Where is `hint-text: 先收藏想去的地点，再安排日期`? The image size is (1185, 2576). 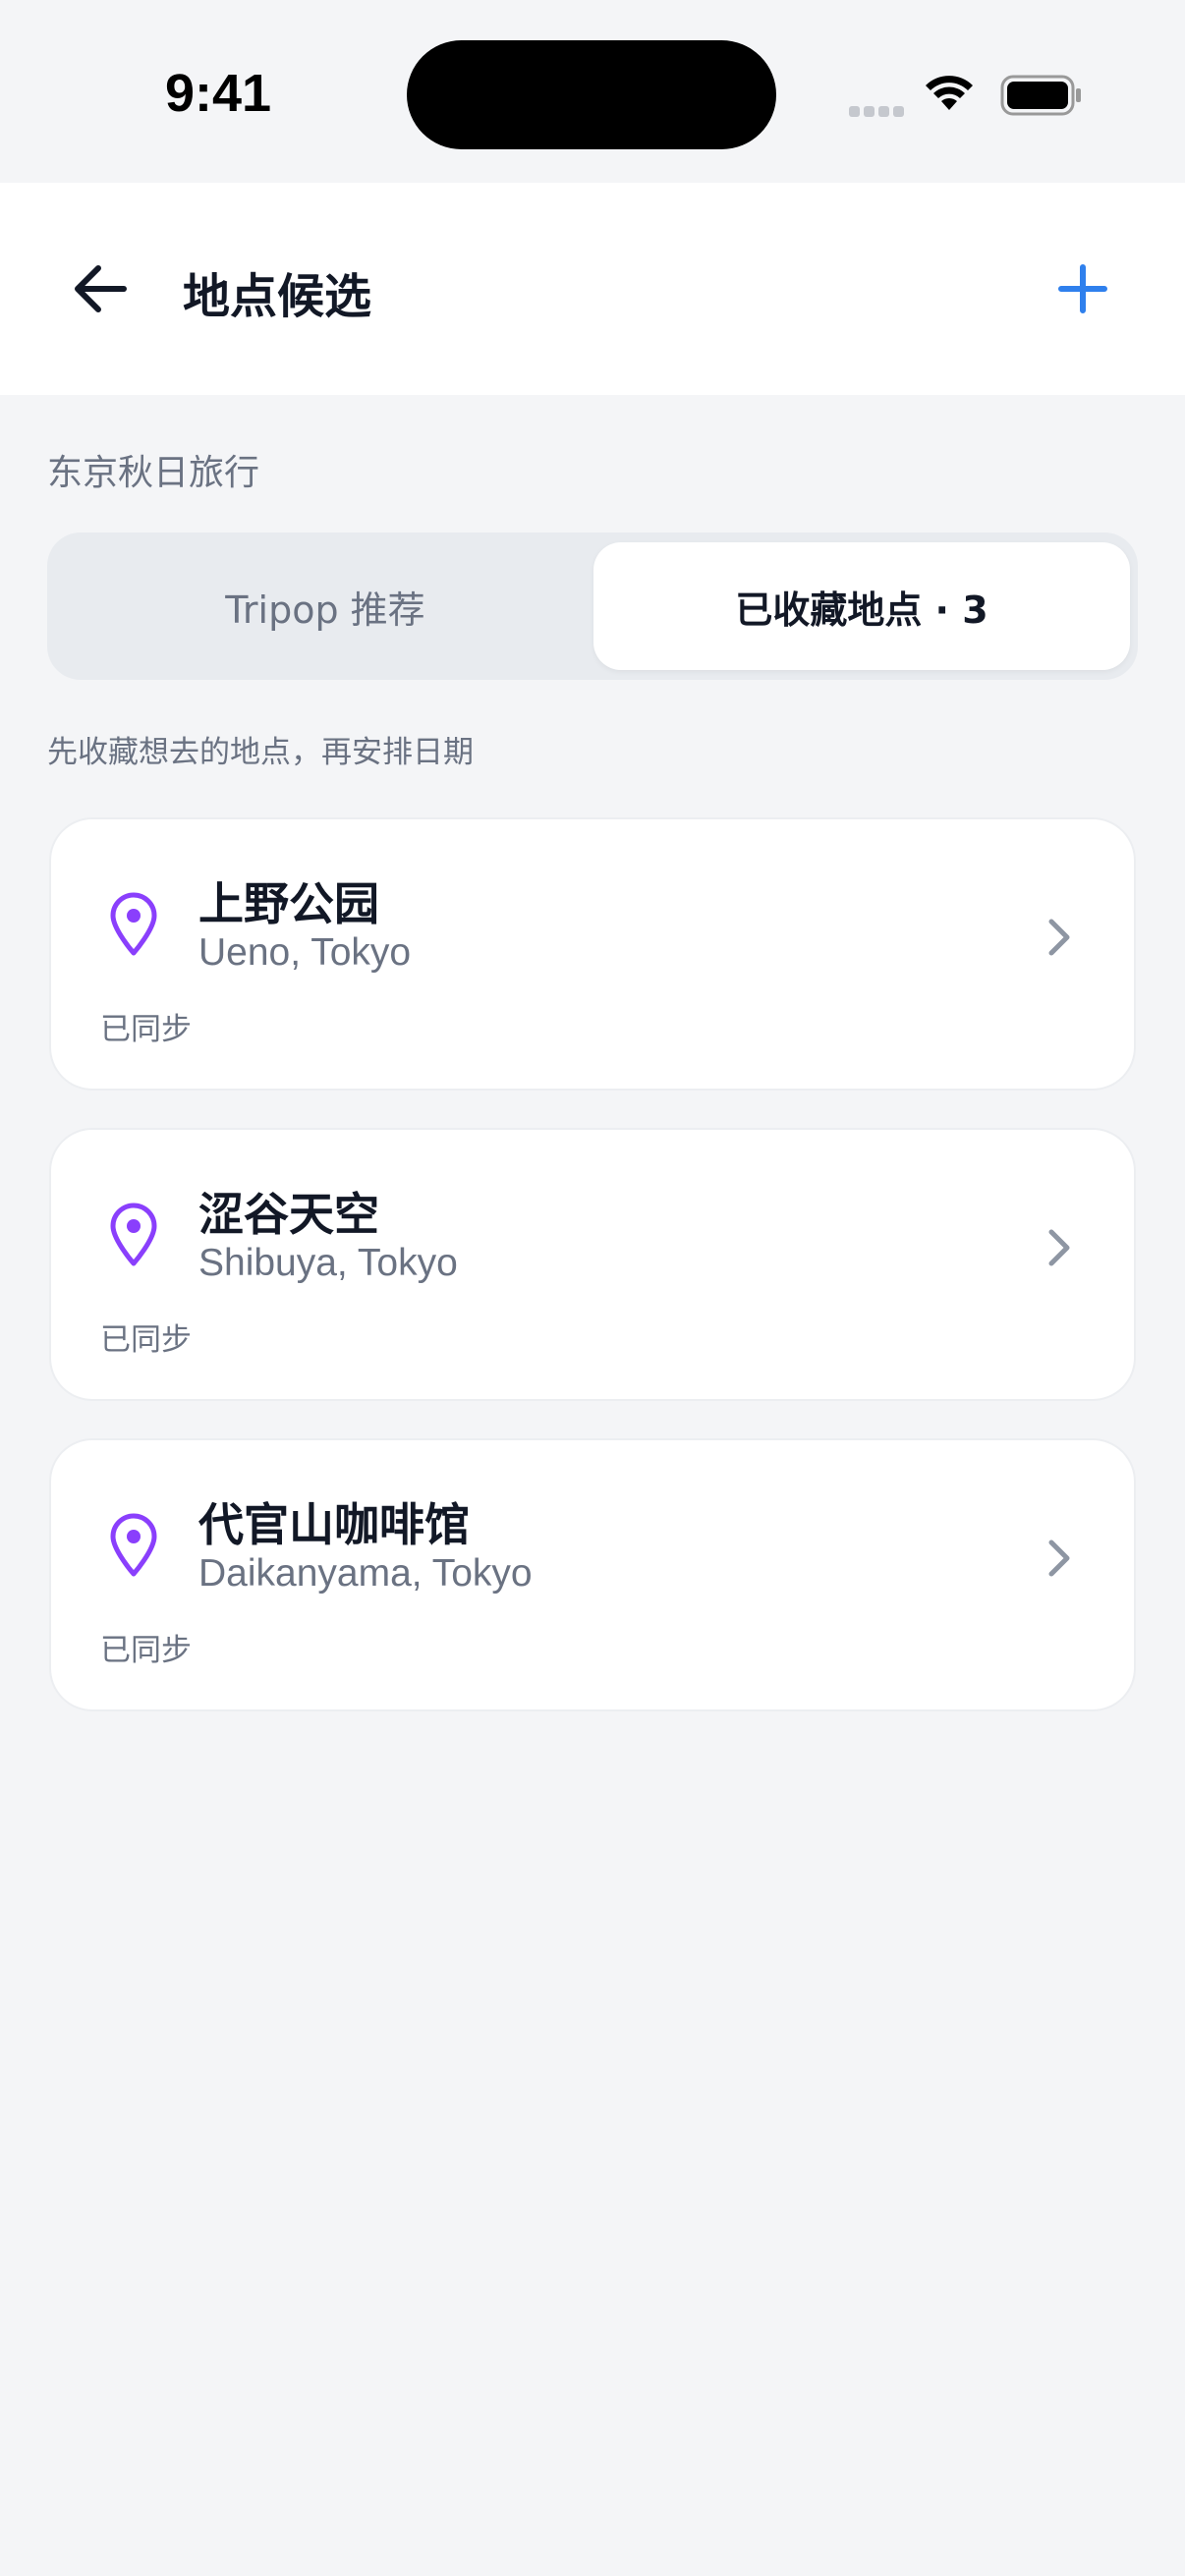
hint-text: 先收藏想去的地点，再安排日期 is located at coordinates (260, 752).